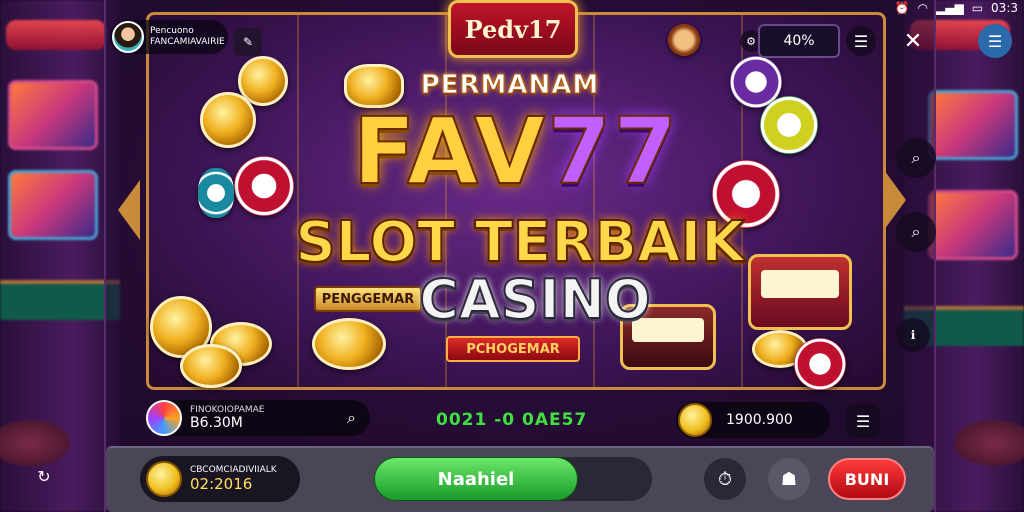 This screenshot has height=512, width=1024. I want to click on ribbon-bottom: PCHOGEMAR, so click(513, 349).